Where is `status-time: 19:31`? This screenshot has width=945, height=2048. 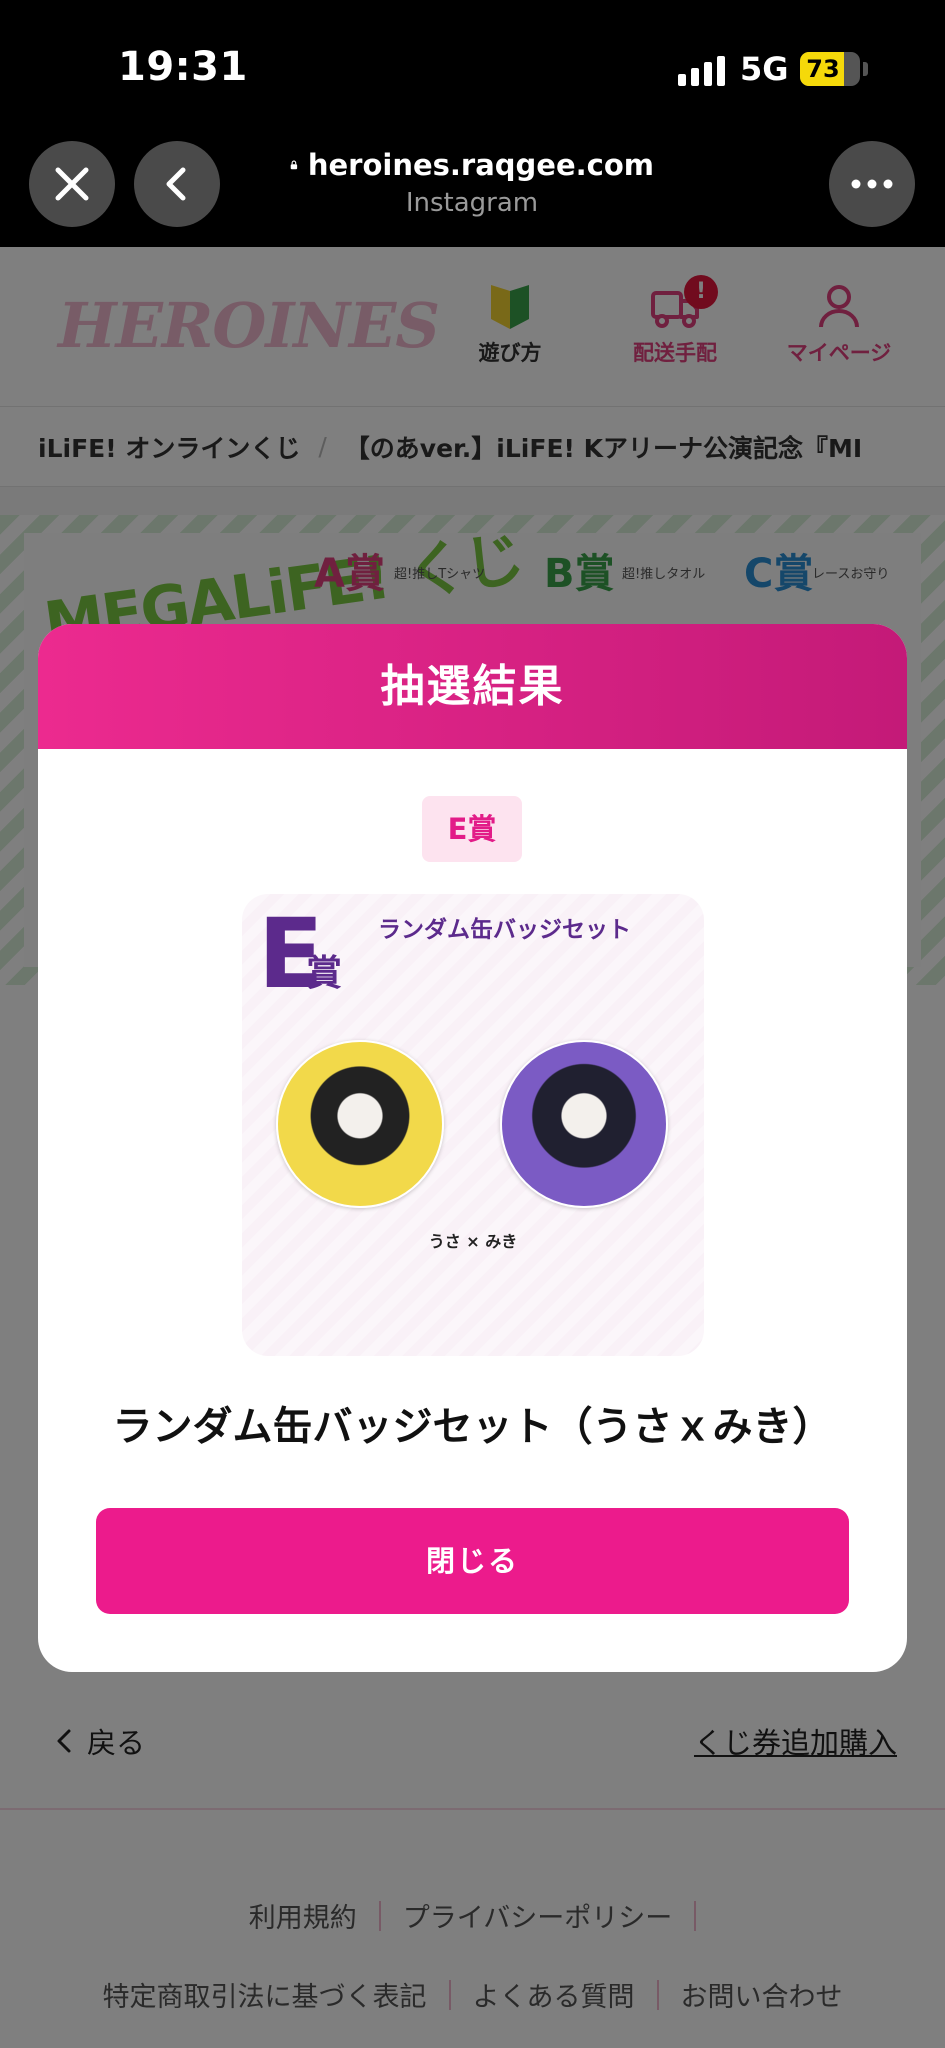
status-time: 19:31 is located at coordinates (183, 67).